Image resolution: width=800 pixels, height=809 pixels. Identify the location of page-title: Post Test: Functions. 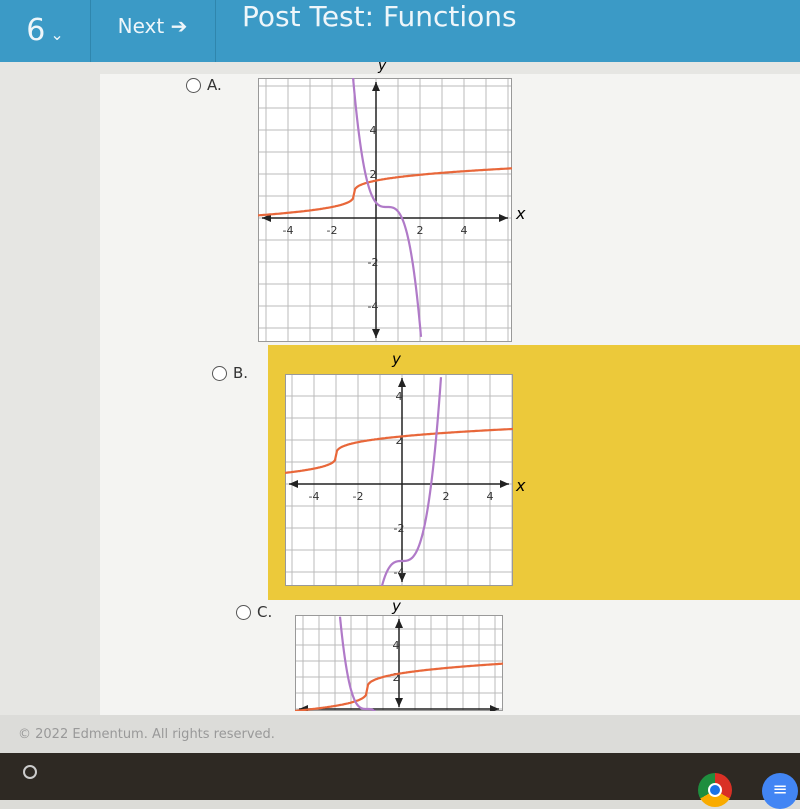
(379, 16).